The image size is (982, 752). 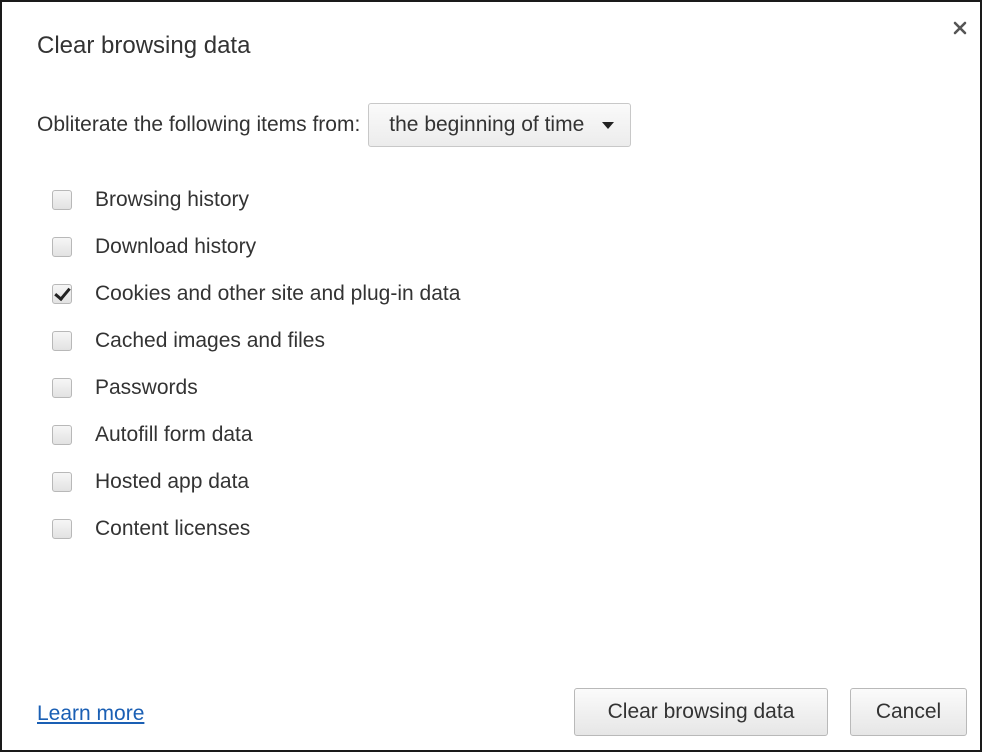 What do you see at coordinates (90, 714) in the screenshot?
I see `learn-more-link: Learn more` at bounding box center [90, 714].